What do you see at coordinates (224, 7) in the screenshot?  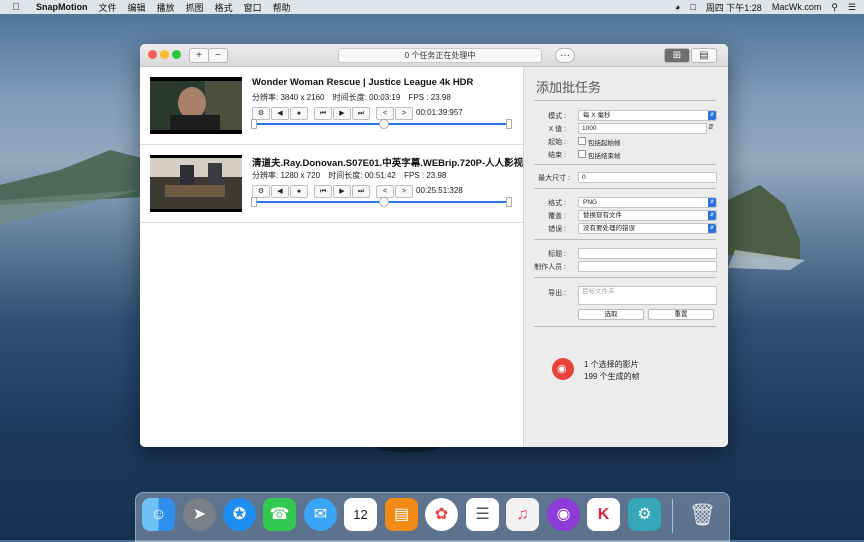 I see `menu-format: 格式` at bounding box center [224, 7].